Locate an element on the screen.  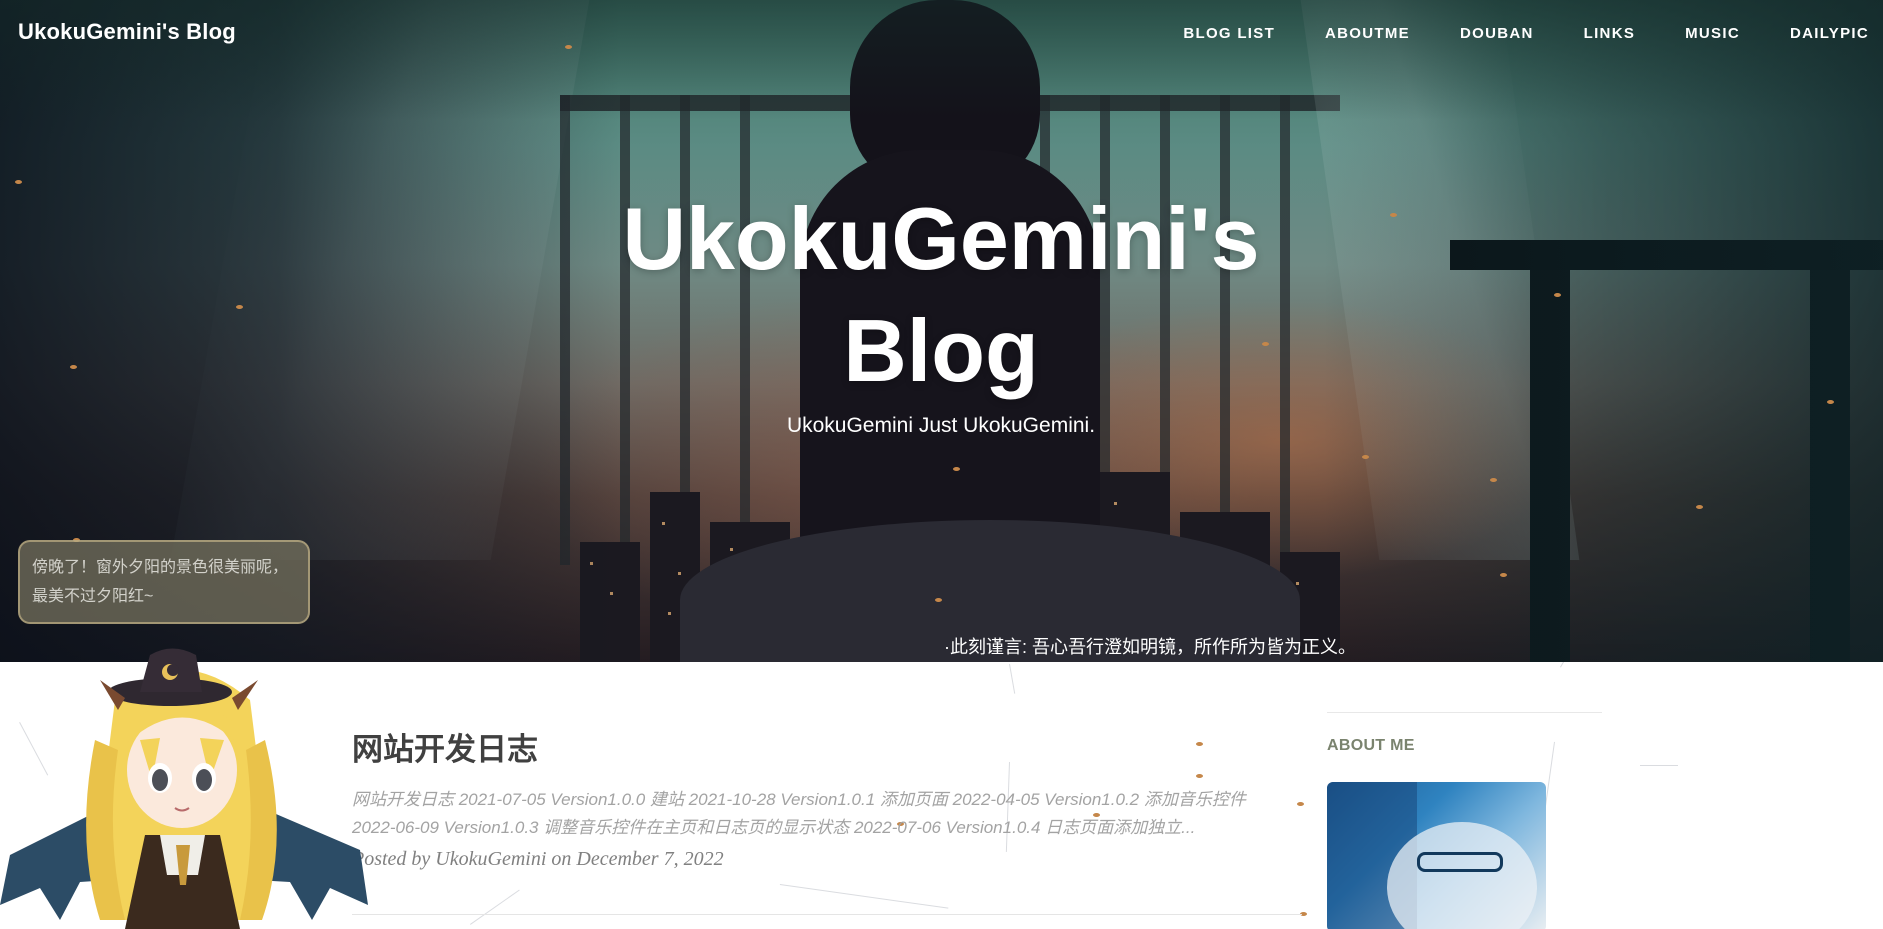
nav-links: LINKS is located at coordinates (1610, 33).